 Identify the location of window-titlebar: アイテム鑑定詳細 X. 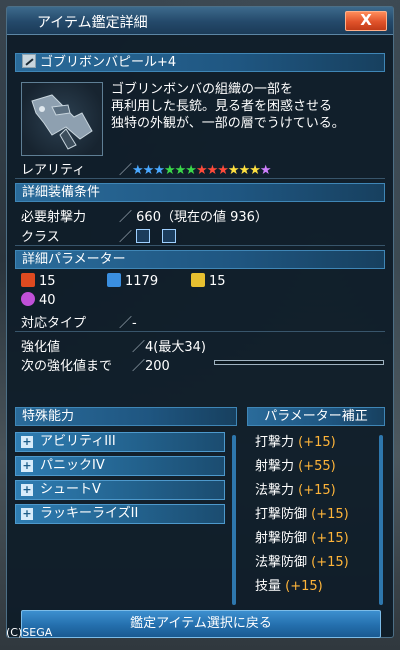
(200, 21).